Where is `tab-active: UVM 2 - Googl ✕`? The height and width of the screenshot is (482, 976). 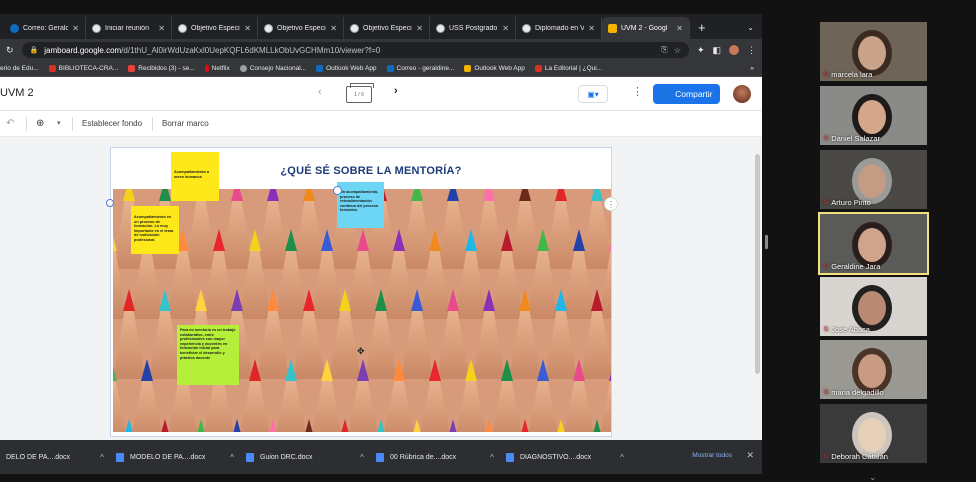 tab-active: UVM 2 - Googl ✕ is located at coordinates (646, 28).